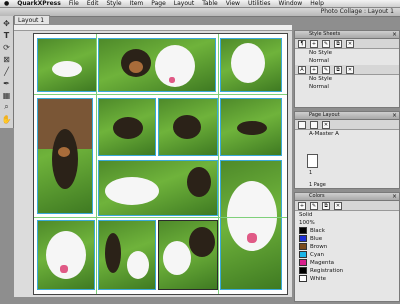  Describe the element at coordinates (6, 83) in the screenshot. I see `pen-icon: ✒` at that location.